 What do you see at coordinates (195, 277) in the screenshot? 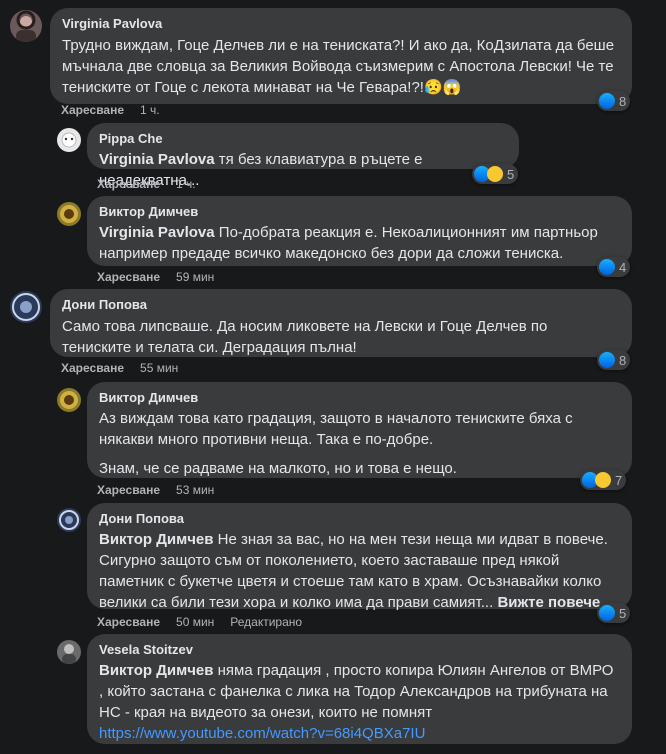
I see `timestamp: 59 мин` at bounding box center [195, 277].